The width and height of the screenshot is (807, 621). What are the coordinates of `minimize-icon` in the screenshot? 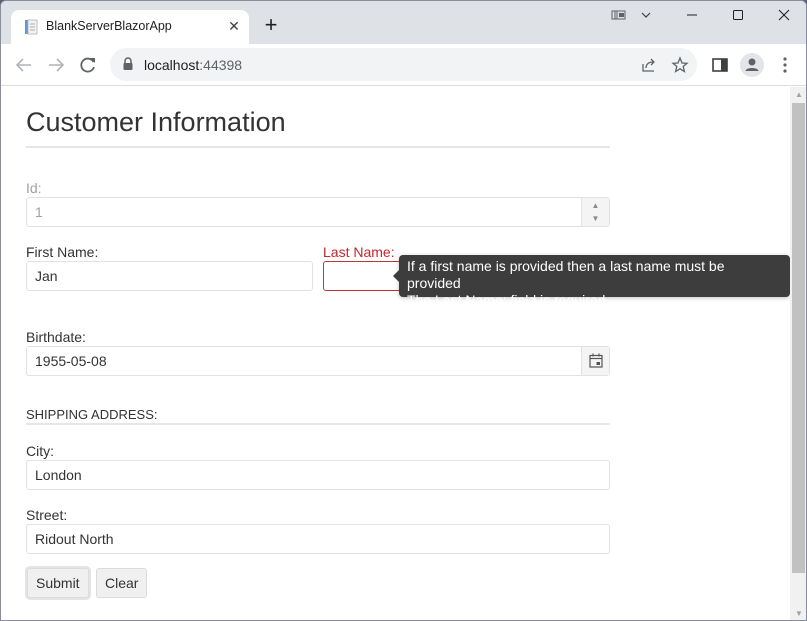 It's located at (692, 17).